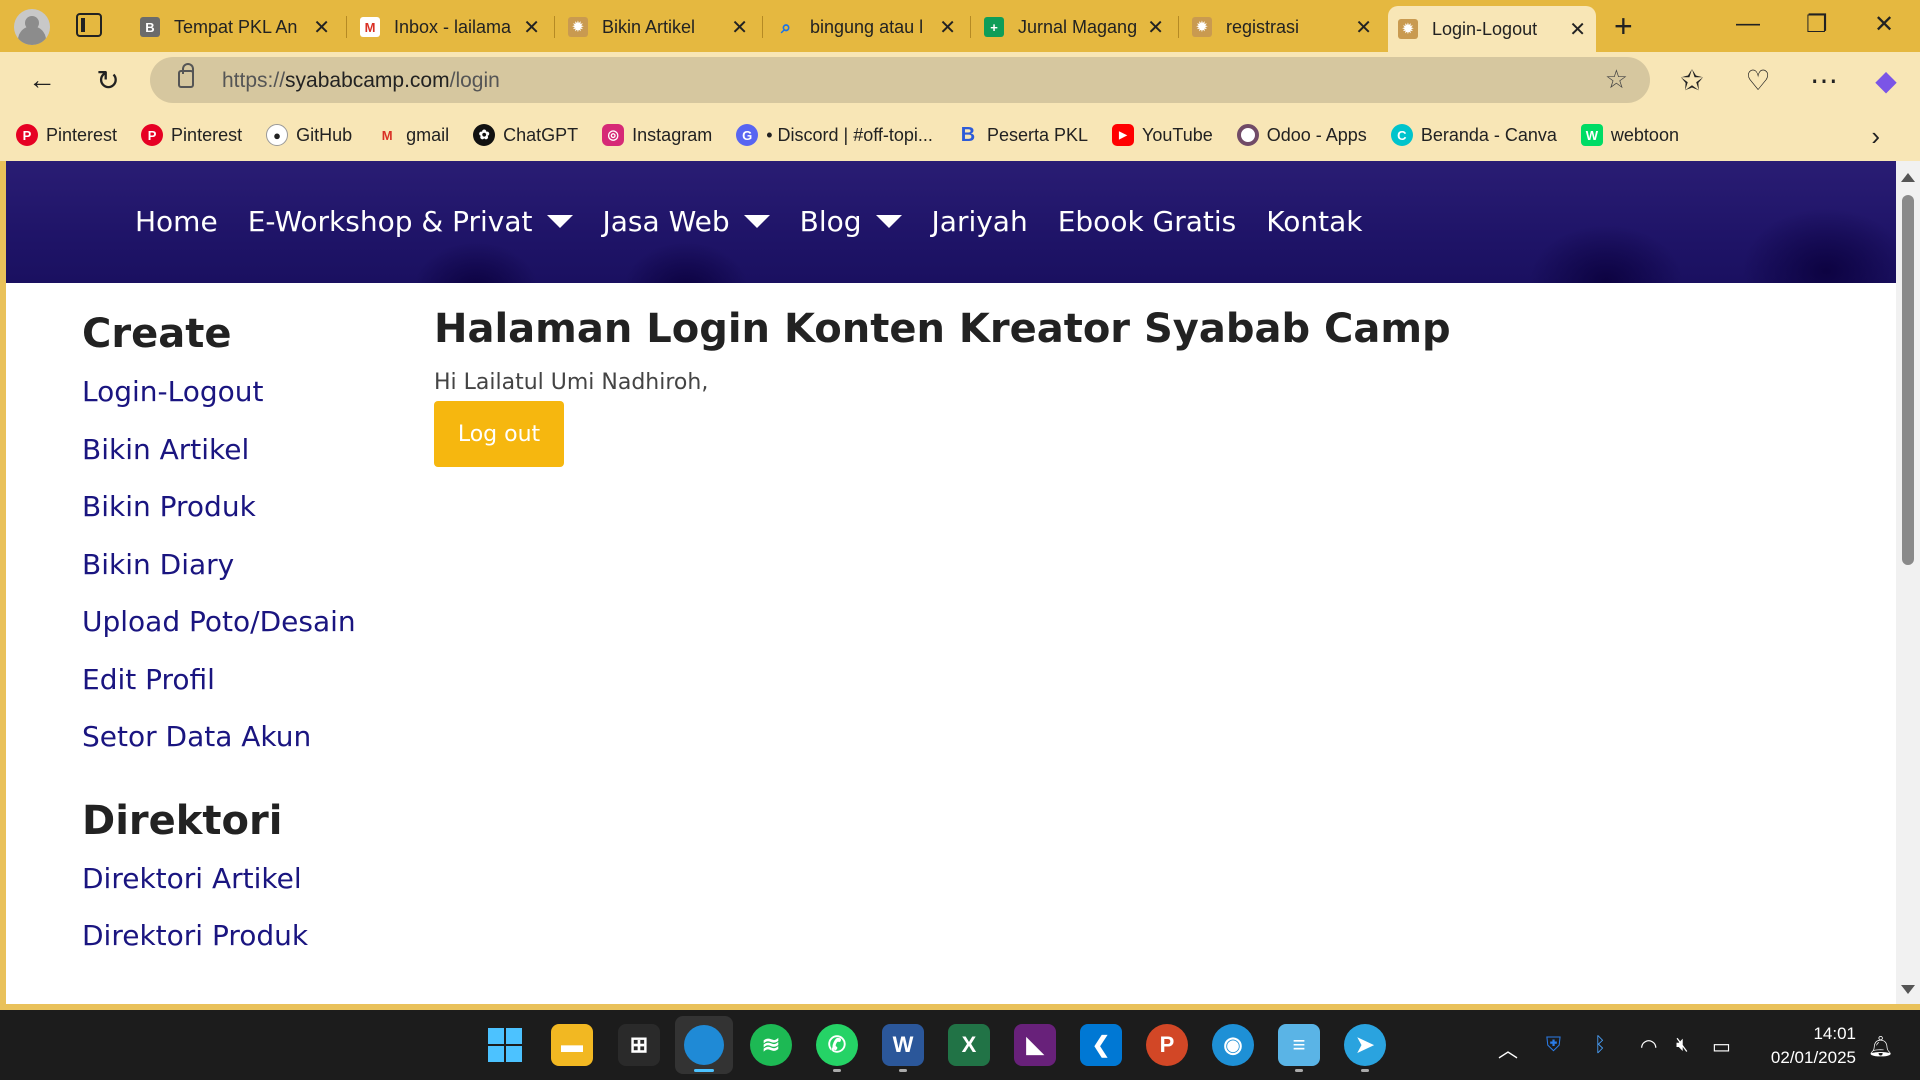 Image resolution: width=1920 pixels, height=1080 pixels. What do you see at coordinates (1648, 1046) in the screenshot?
I see `wifi-icon: ◠` at bounding box center [1648, 1046].